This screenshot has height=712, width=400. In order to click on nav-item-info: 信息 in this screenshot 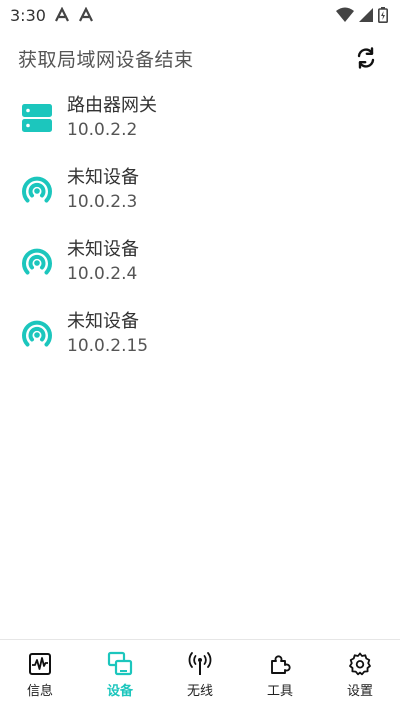, I will do `click(40, 676)`.